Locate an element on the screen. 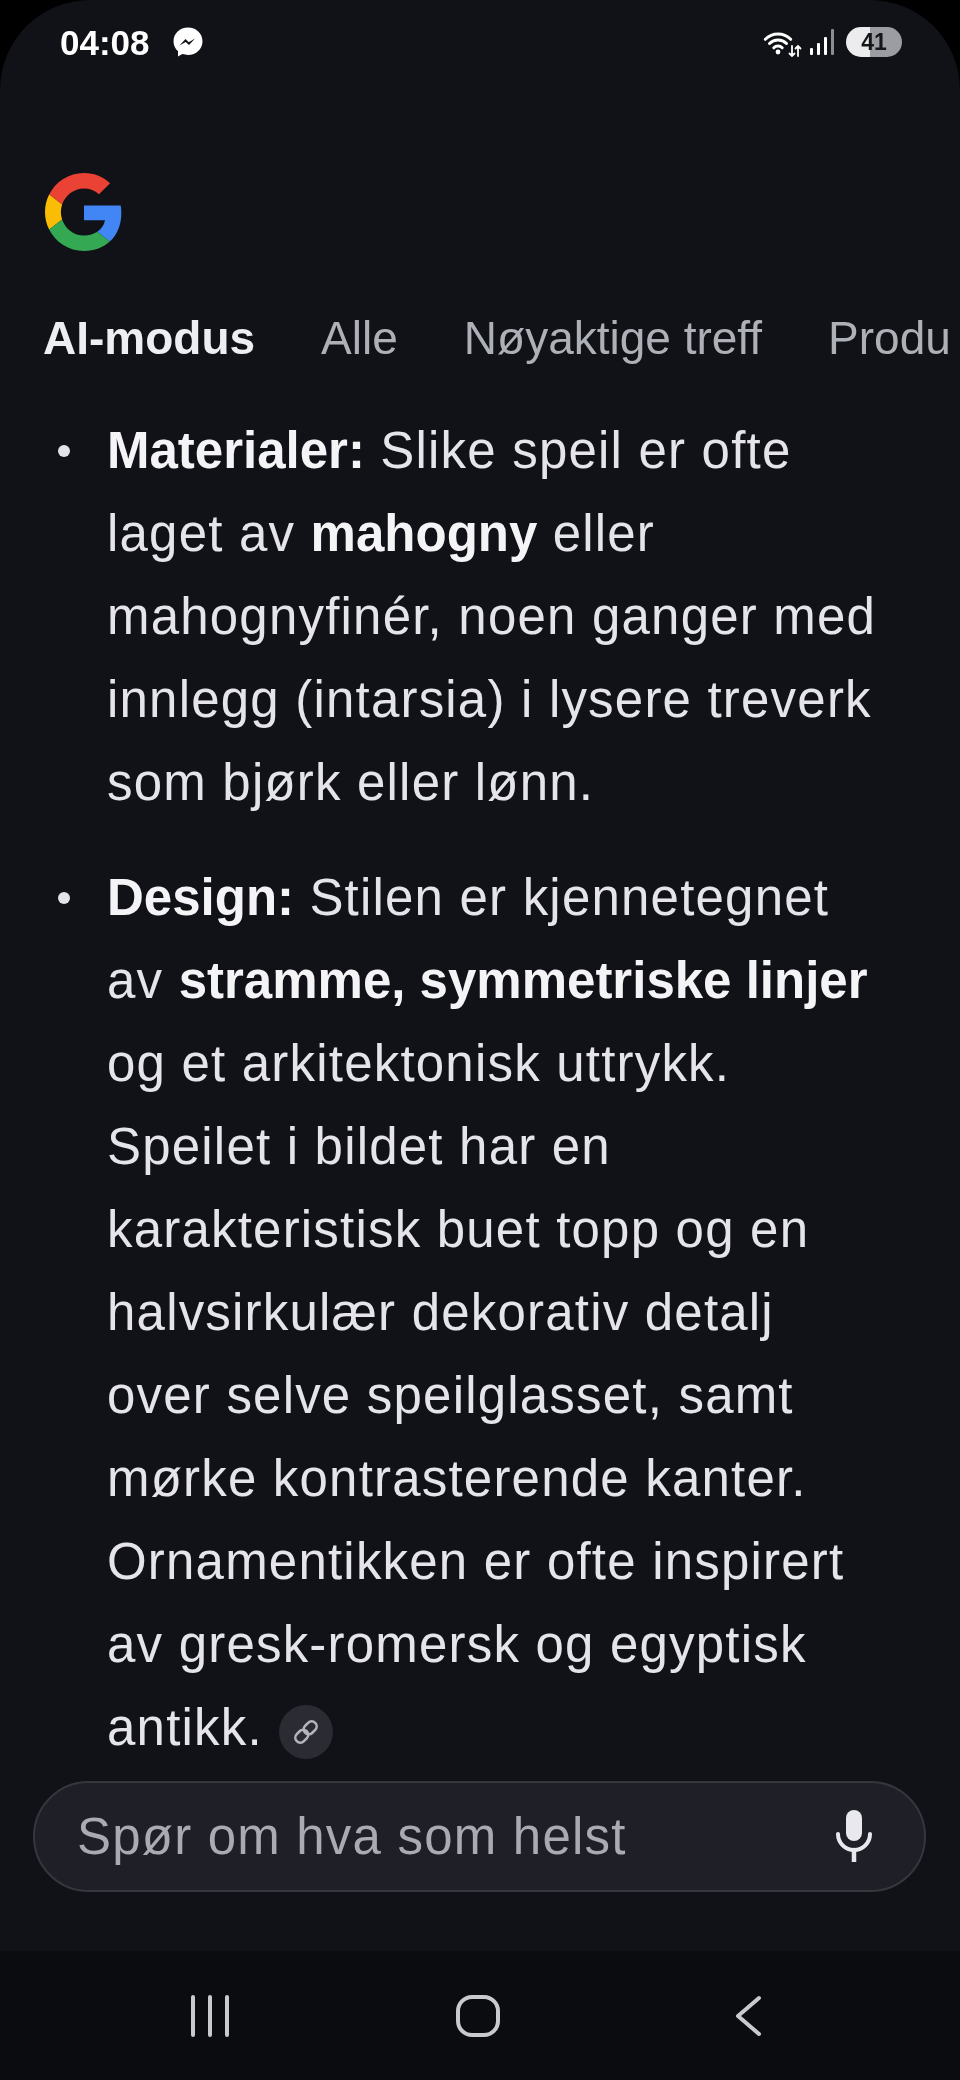 The width and height of the screenshot is (960, 2080). tab: AI-modus is located at coordinates (149, 338).